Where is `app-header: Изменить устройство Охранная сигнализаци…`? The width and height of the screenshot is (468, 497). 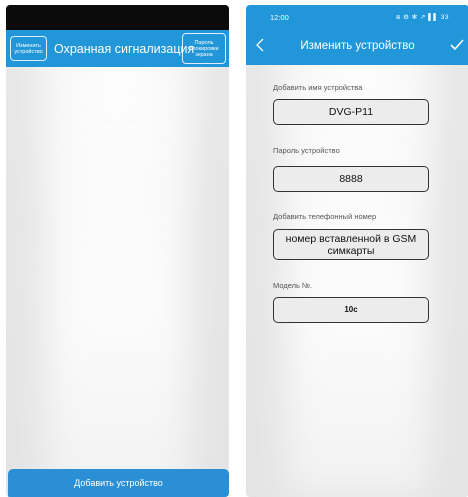
app-header: Изменить устройство Охранная сигнализаци… is located at coordinates (117, 48).